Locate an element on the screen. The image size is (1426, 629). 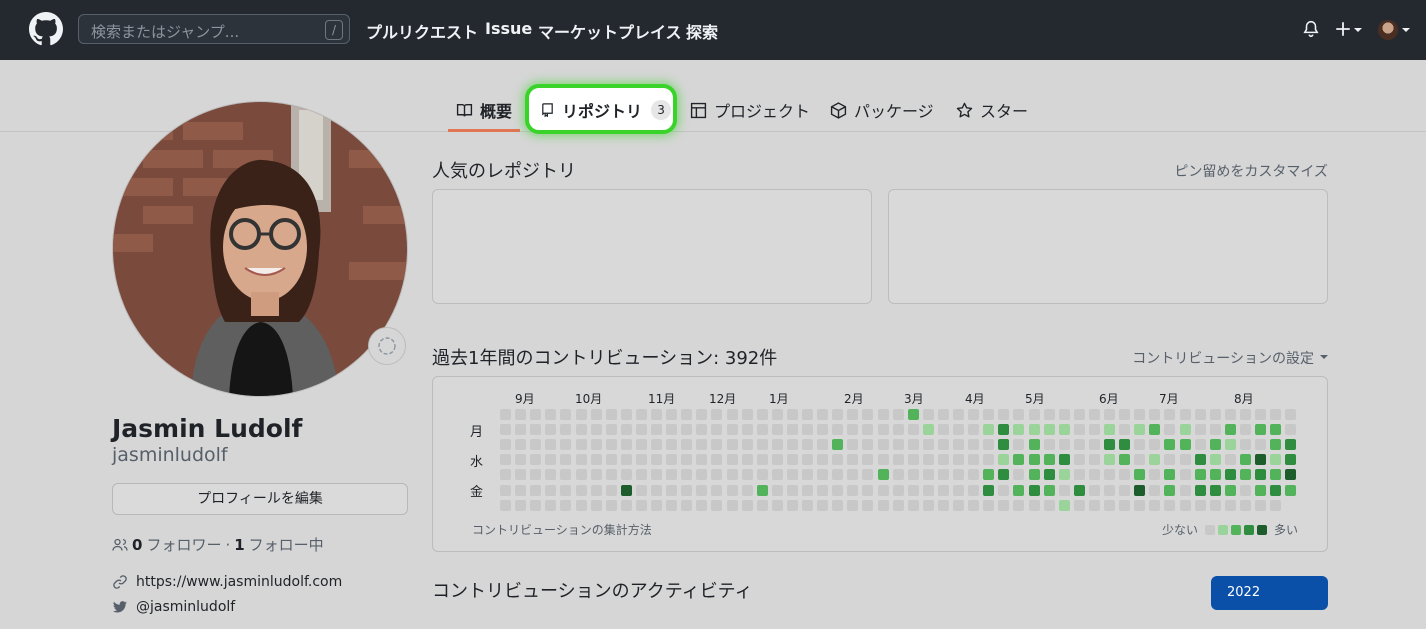
customize-pins-link: ピン留めをカスタマイズ is located at coordinates (1251, 171).